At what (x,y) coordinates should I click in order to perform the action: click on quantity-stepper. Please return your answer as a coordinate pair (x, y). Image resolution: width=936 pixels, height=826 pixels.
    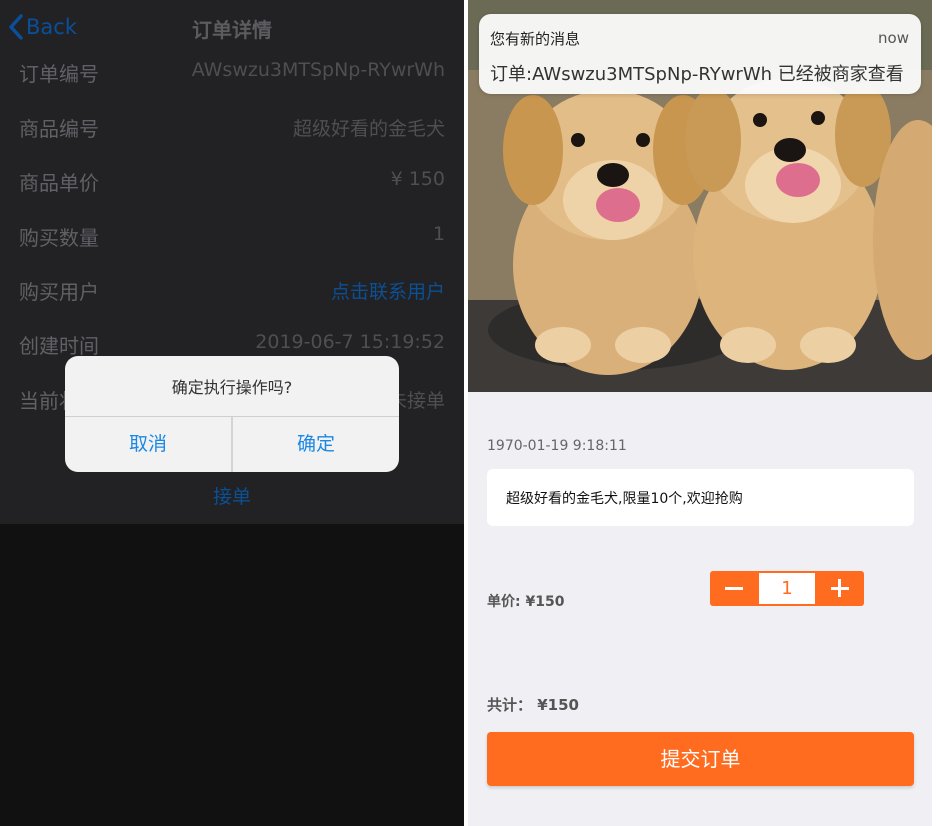
    Looking at the image, I should click on (787, 588).